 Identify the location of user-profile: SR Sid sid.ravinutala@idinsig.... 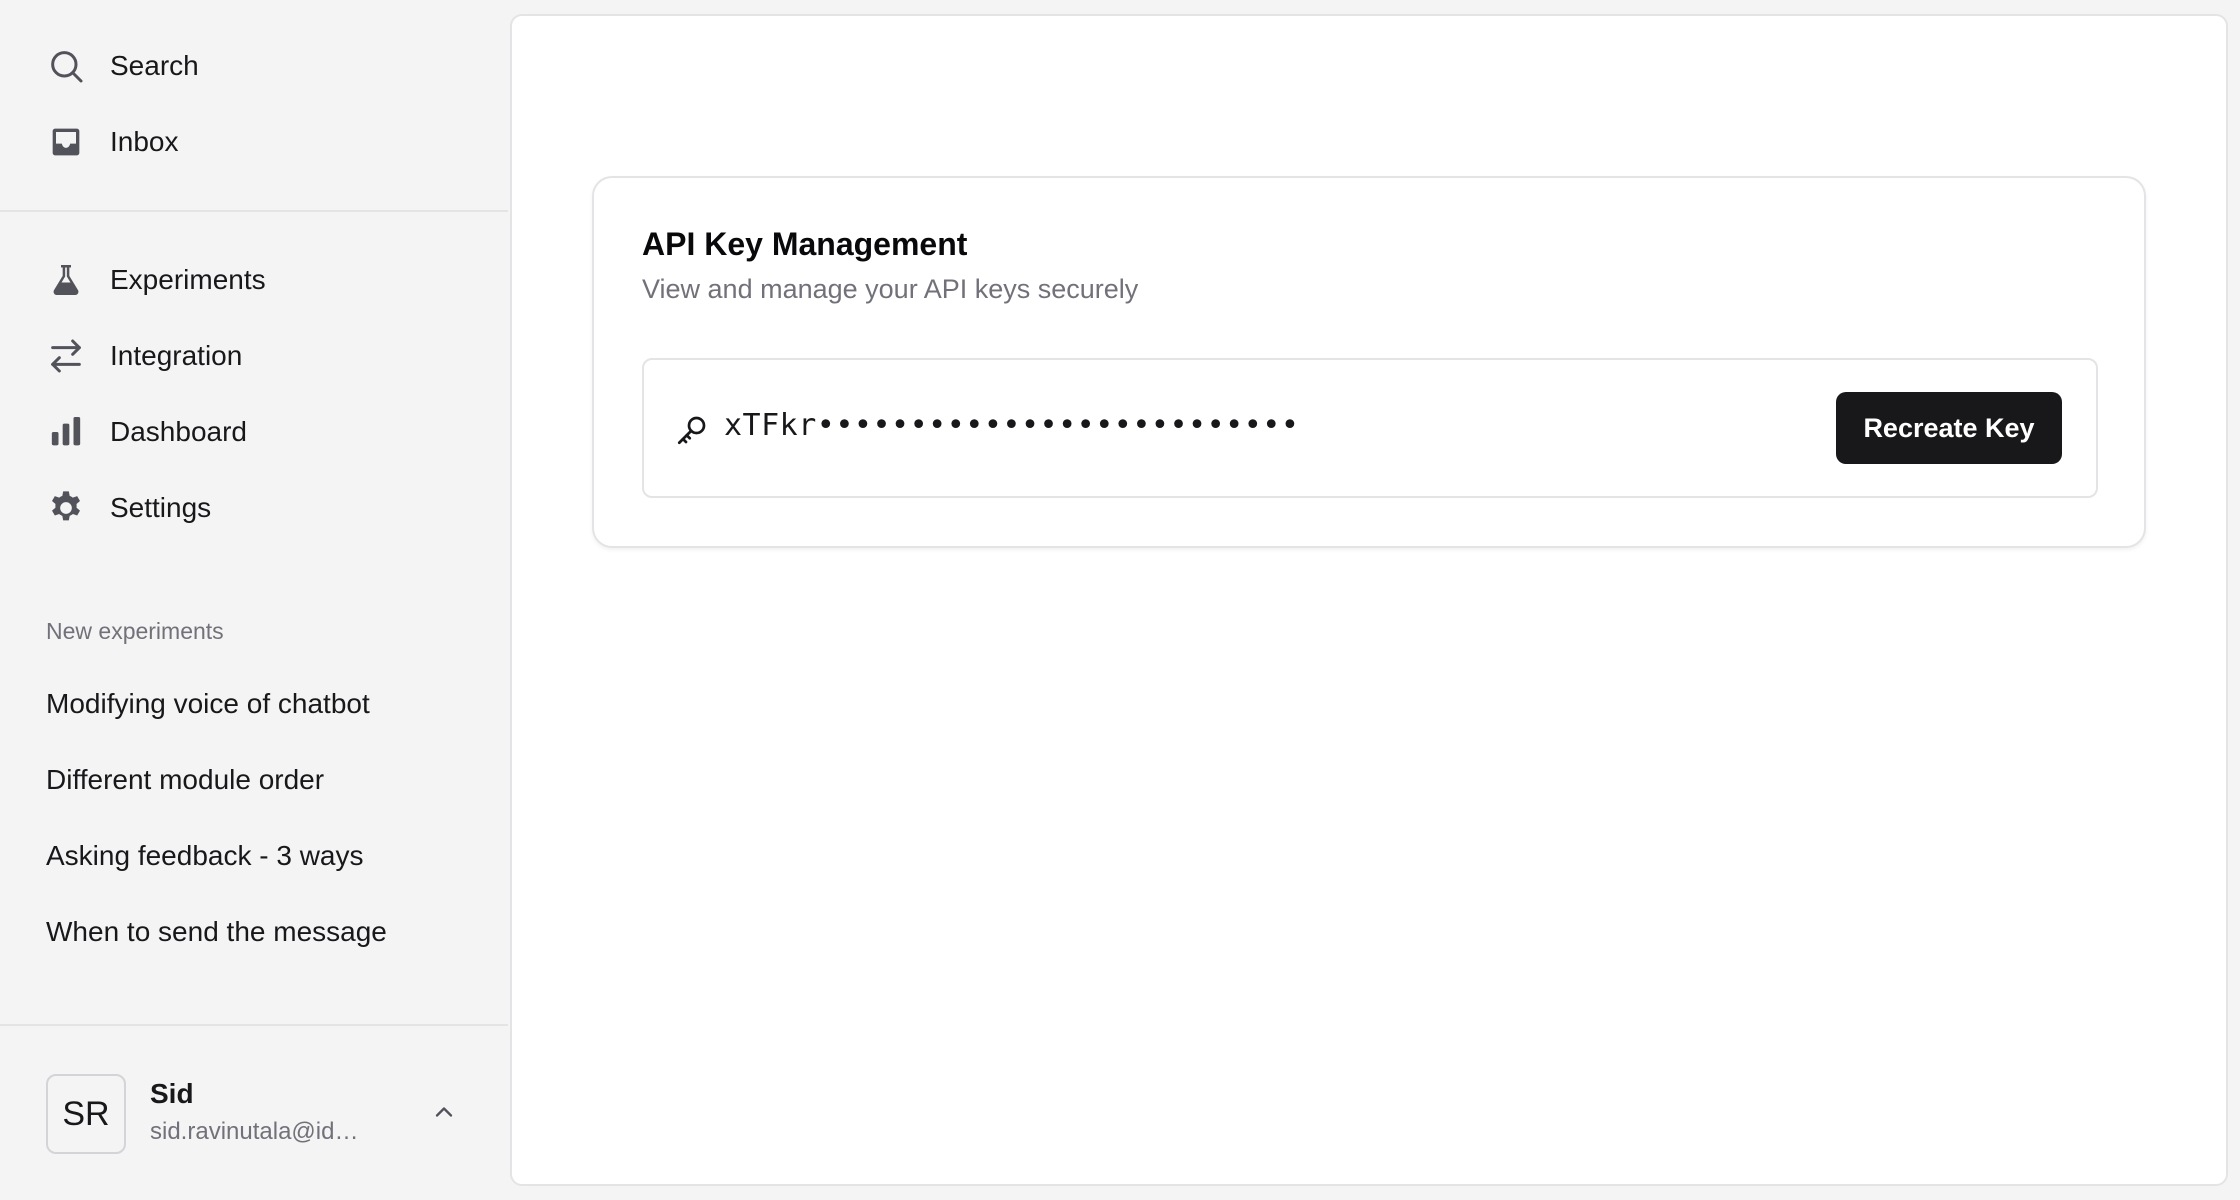
(256, 1114).